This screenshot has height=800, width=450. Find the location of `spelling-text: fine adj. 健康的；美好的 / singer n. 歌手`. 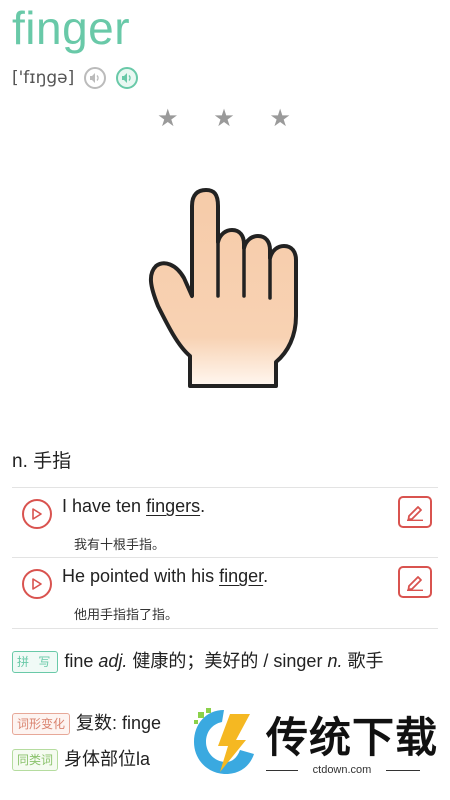

spelling-text: fine adj. 健康的；美好的 / singer n. 歌手 is located at coordinates (224, 661).